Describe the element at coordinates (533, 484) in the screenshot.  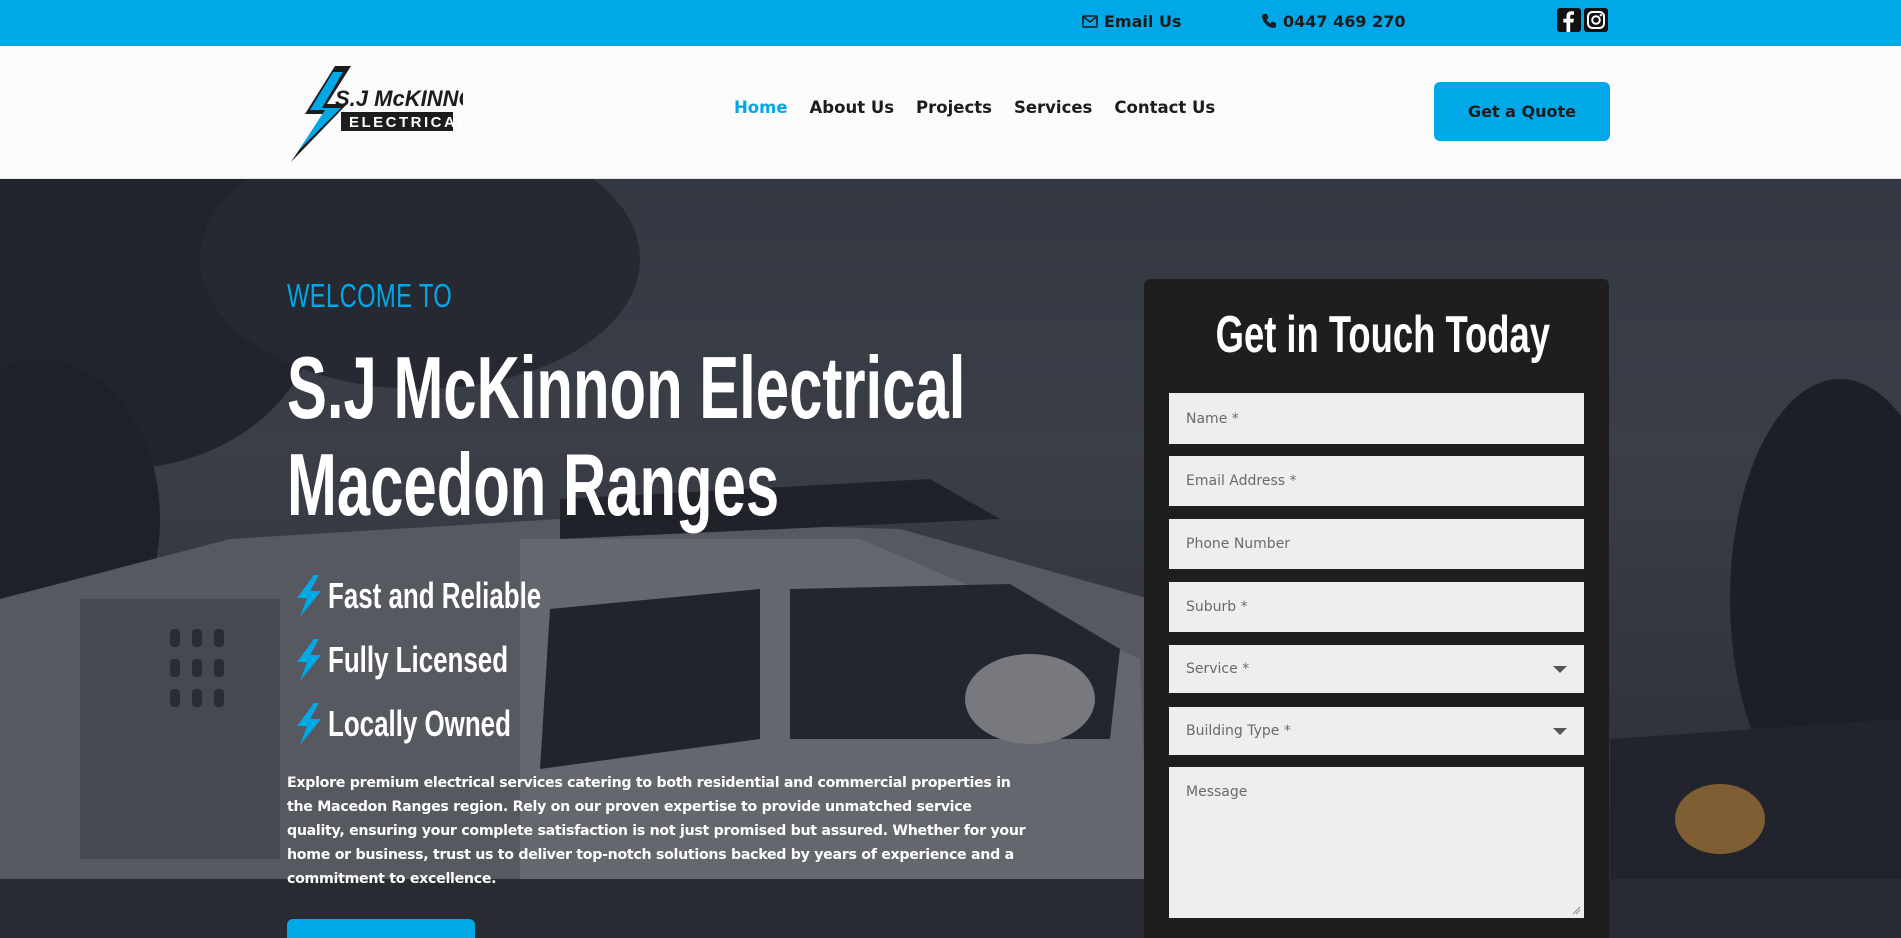
I see `hero-title-line-2: Macedon Ranges` at that location.